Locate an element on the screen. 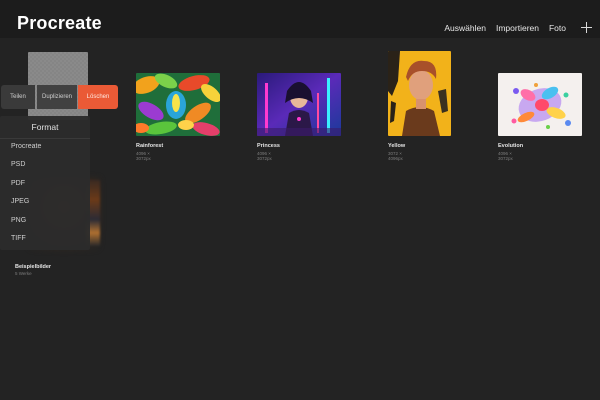 This screenshot has width=600, height=400. artwork-title: Evolution is located at coordinates (511, 146).